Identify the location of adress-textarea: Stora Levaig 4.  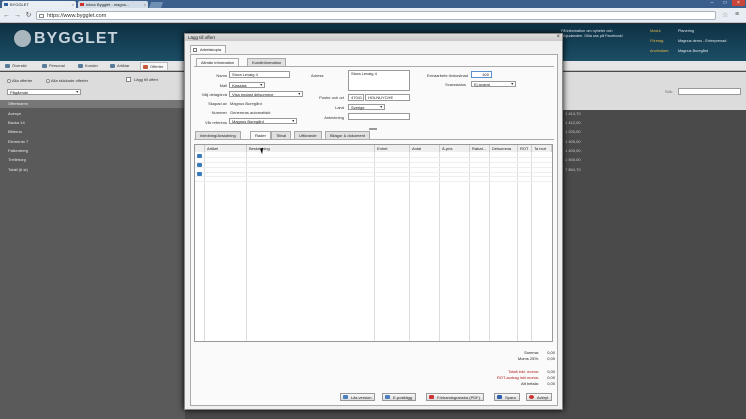
(379, 80).